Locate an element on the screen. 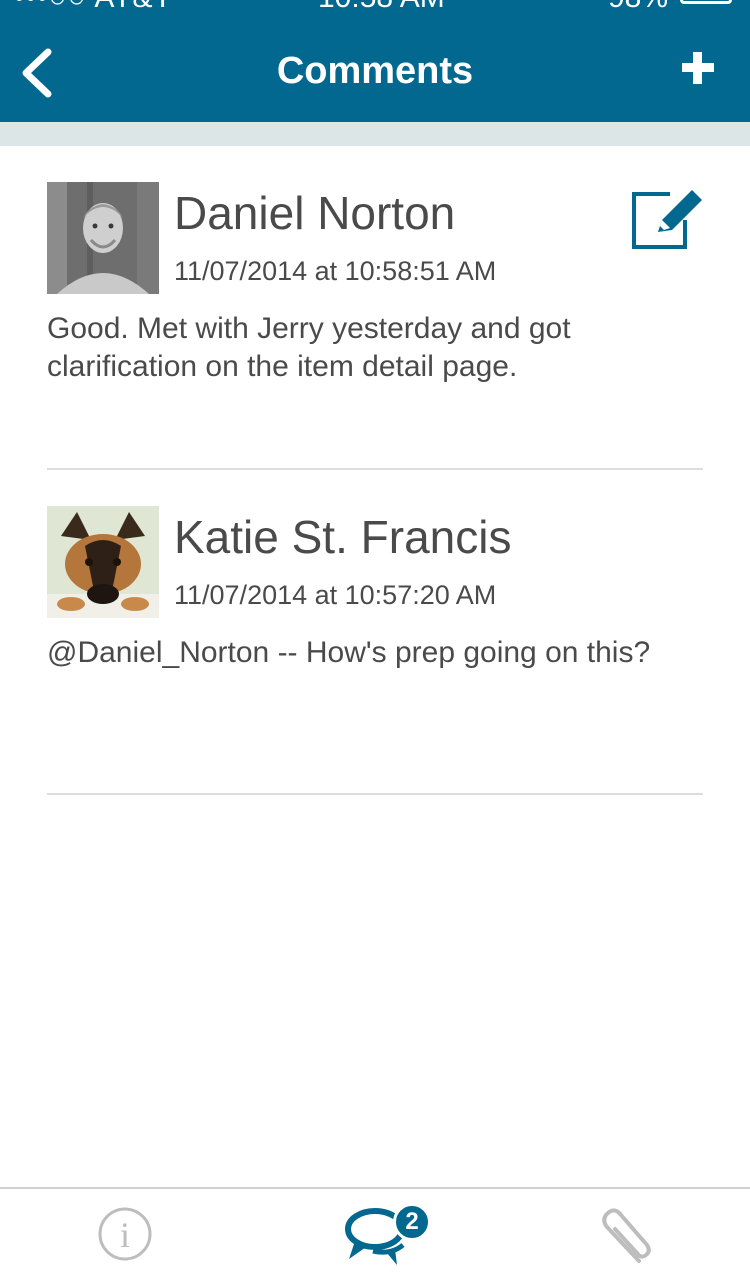  add-comment-button is located at coordinates (698, 68).